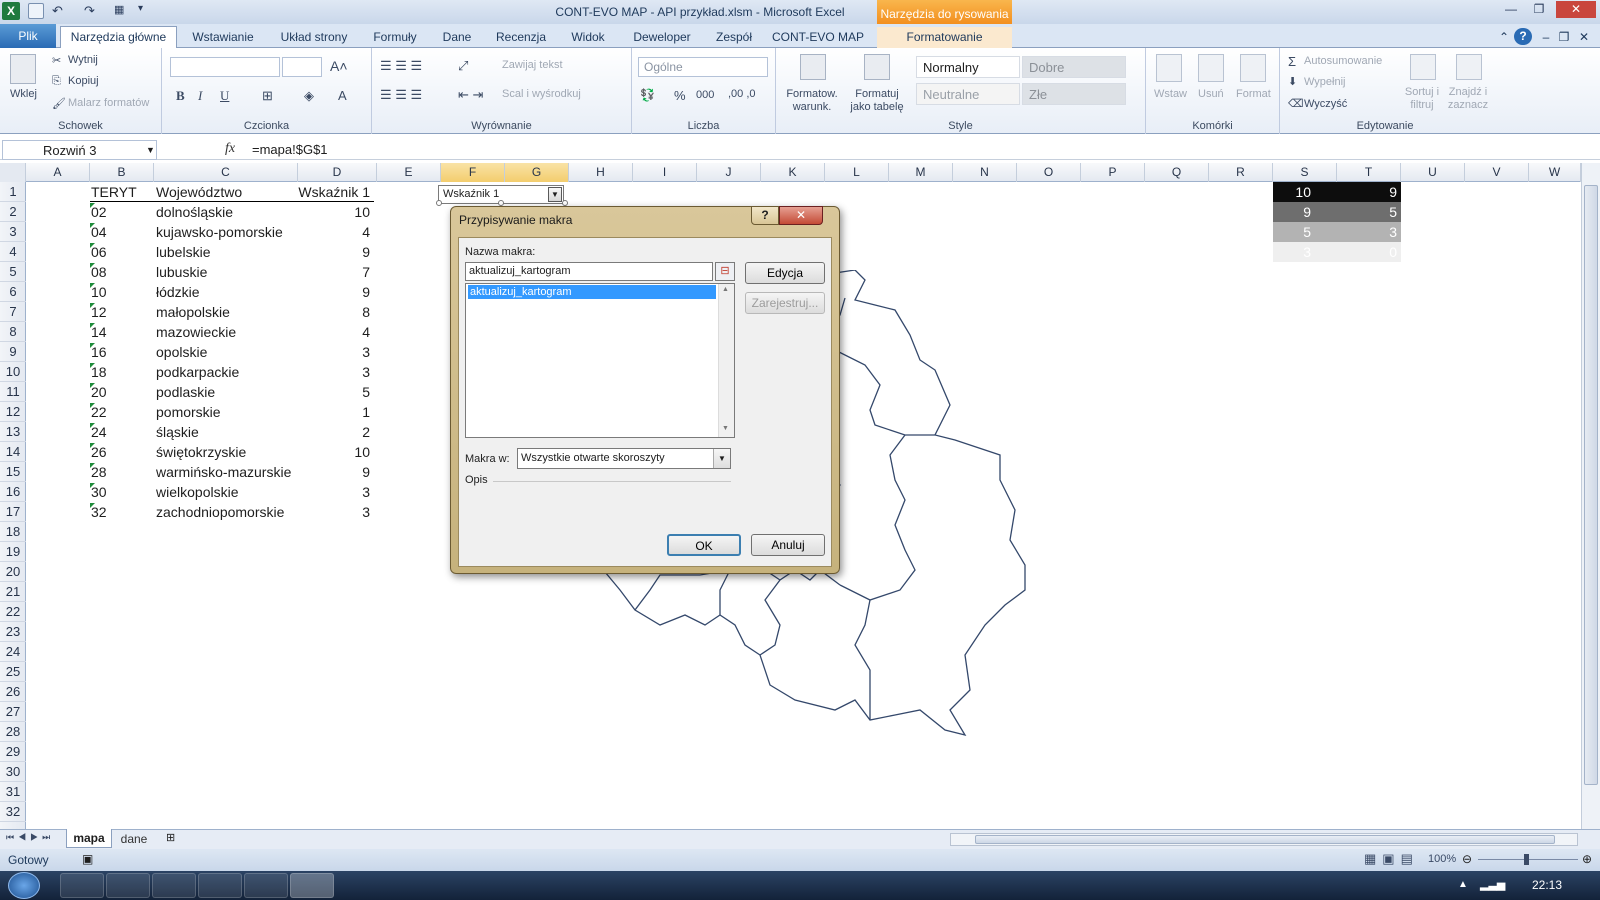 Image resolution: width=1600 pixels, height=900 pixels. What do you see at coordinates (473, 172) in the screenshot?
I see `column-header: F` at bounding box center [473, 172].